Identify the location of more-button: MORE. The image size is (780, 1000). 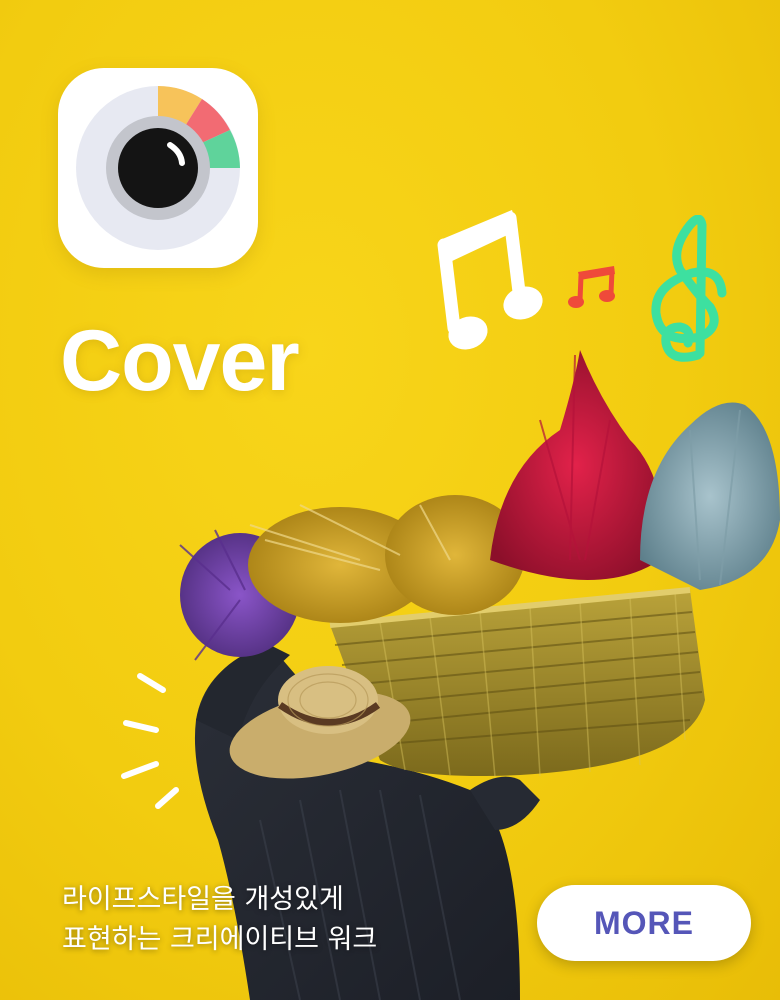
(644, 923).